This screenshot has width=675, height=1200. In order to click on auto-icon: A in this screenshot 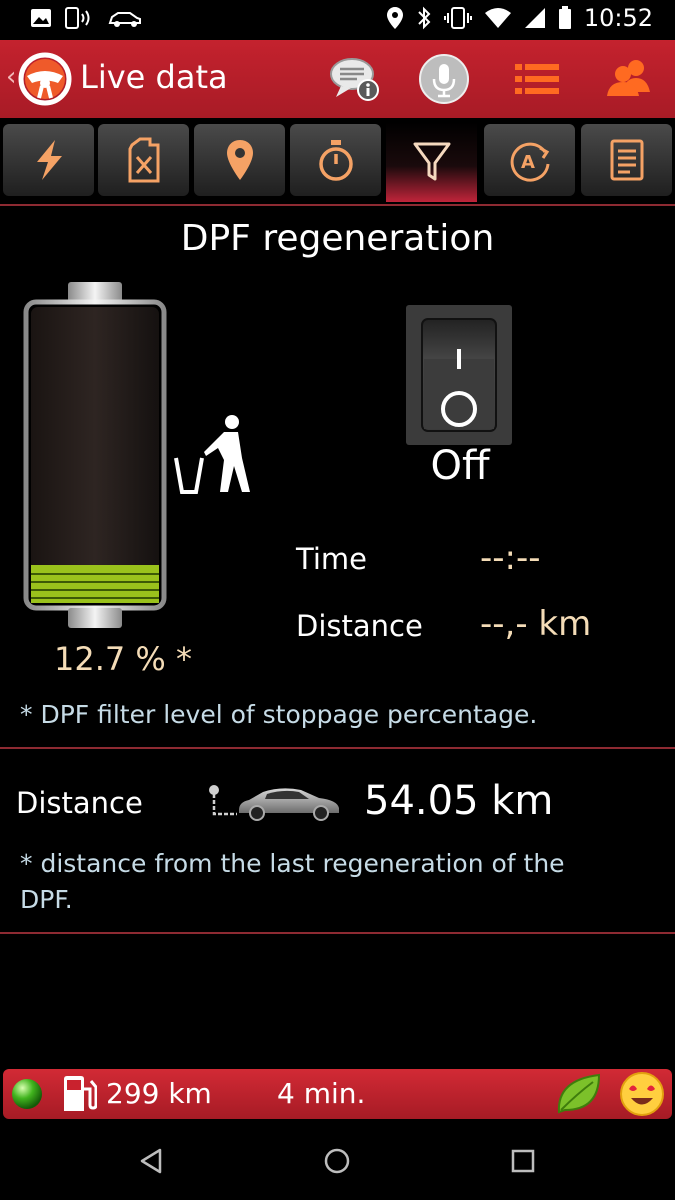, I will do `click(529, 162)`.